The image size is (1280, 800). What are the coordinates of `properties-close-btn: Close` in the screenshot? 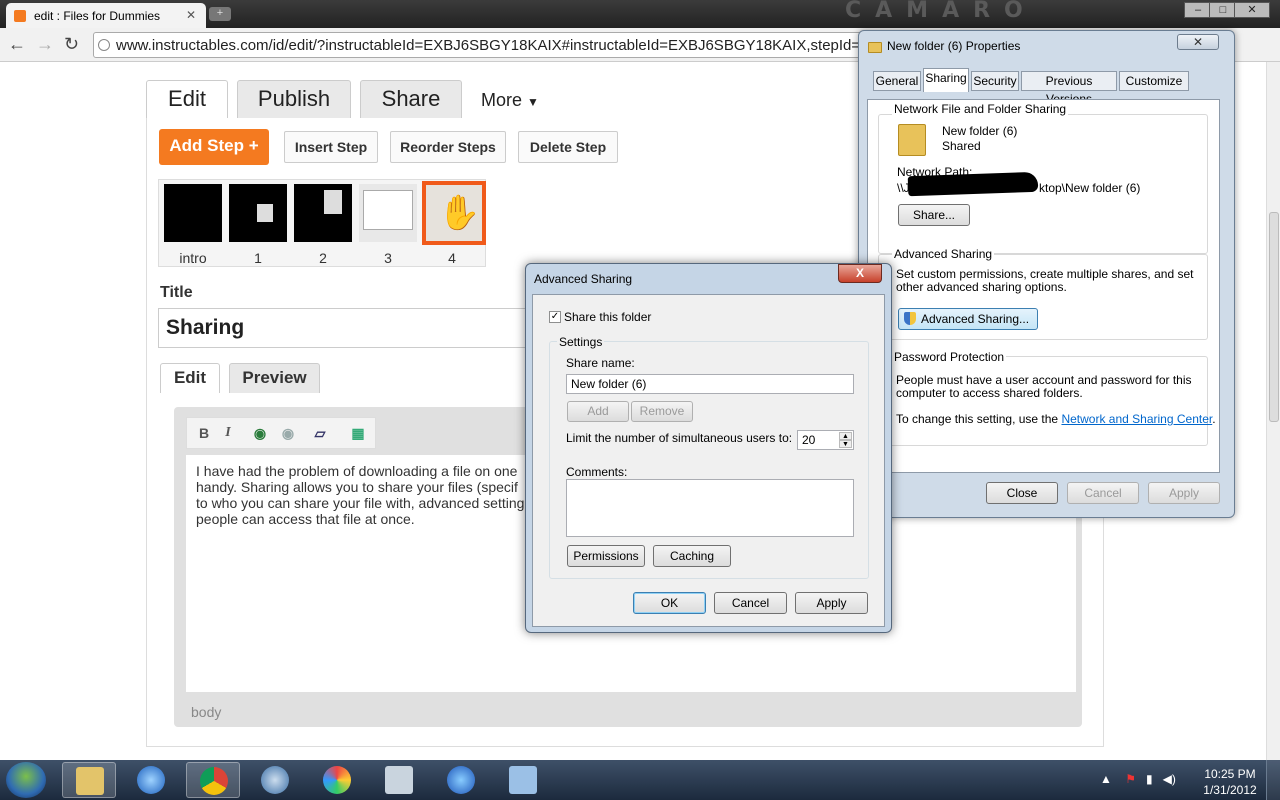 It's located at (1022, 493).